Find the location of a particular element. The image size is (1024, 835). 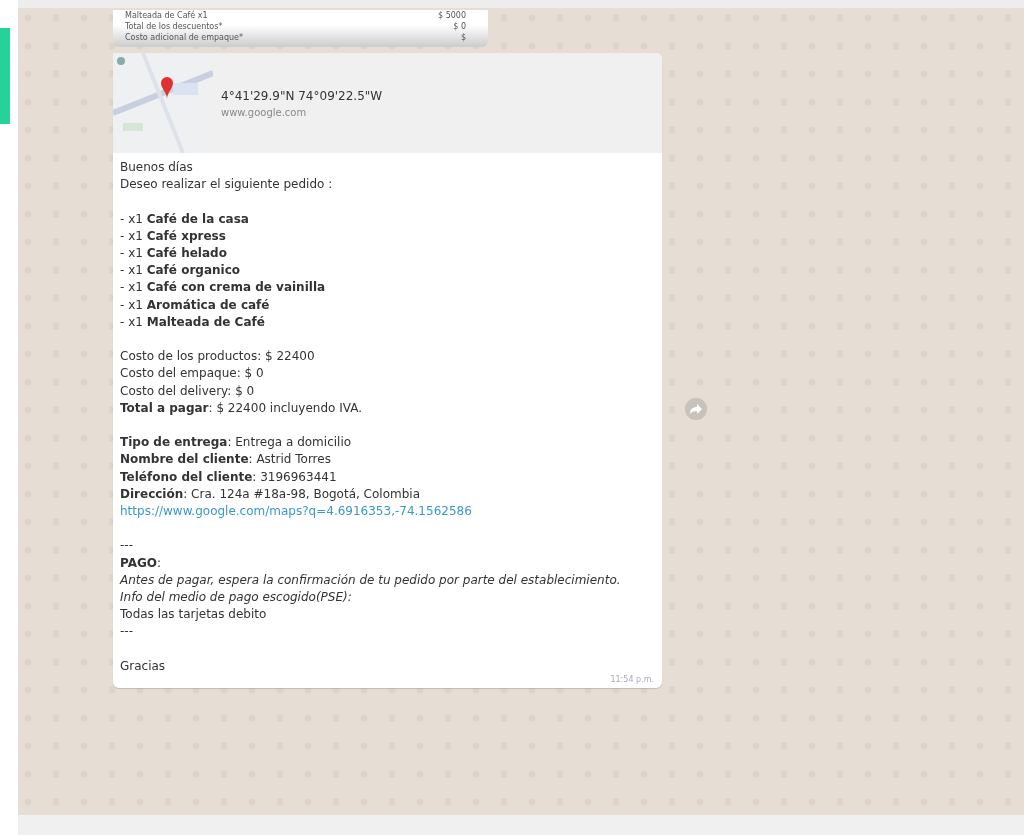

row-value: $ is located at coordinates (463, 37).